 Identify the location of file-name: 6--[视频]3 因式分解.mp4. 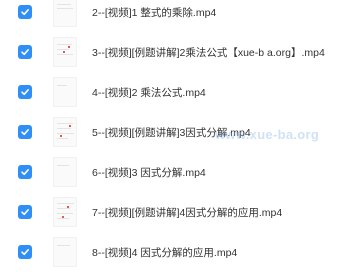
(149, 172).